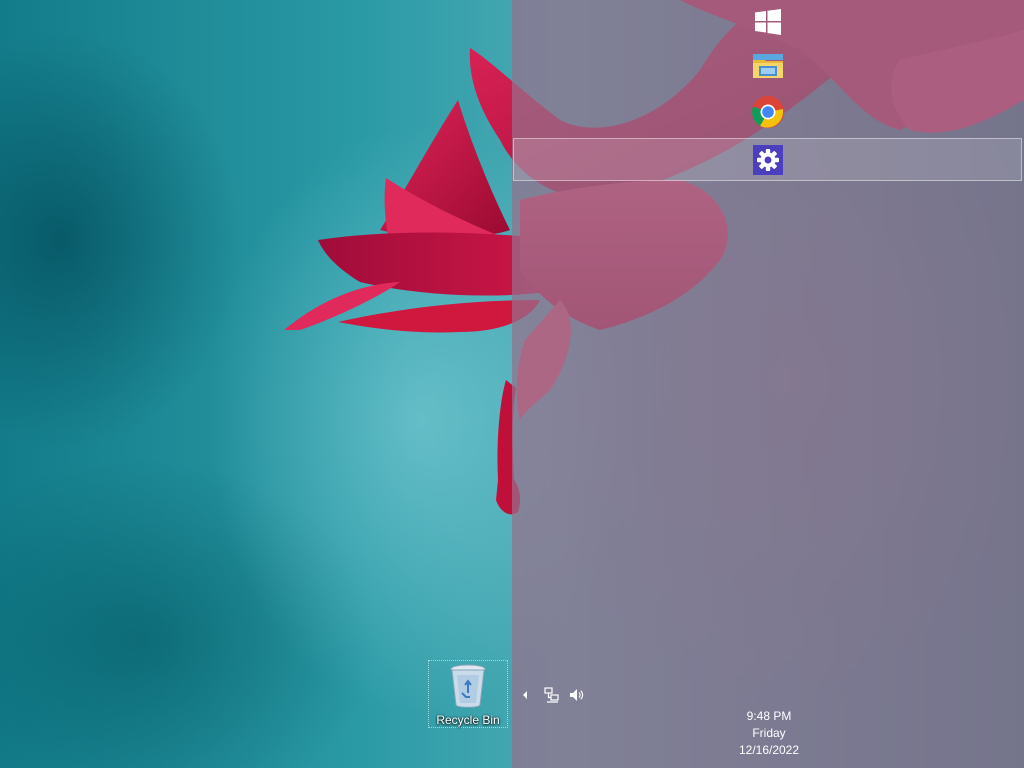  I want to click on start-button, so click(768, 22).